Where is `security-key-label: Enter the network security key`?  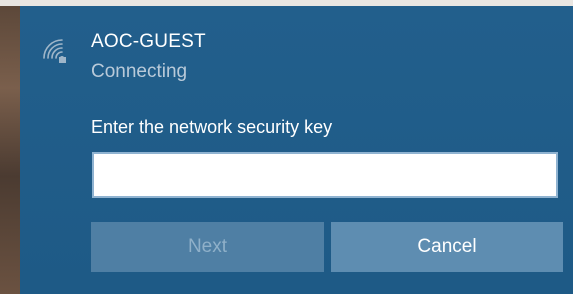 security-key-label: Enter the network security key is located at coordinates (212, 127).